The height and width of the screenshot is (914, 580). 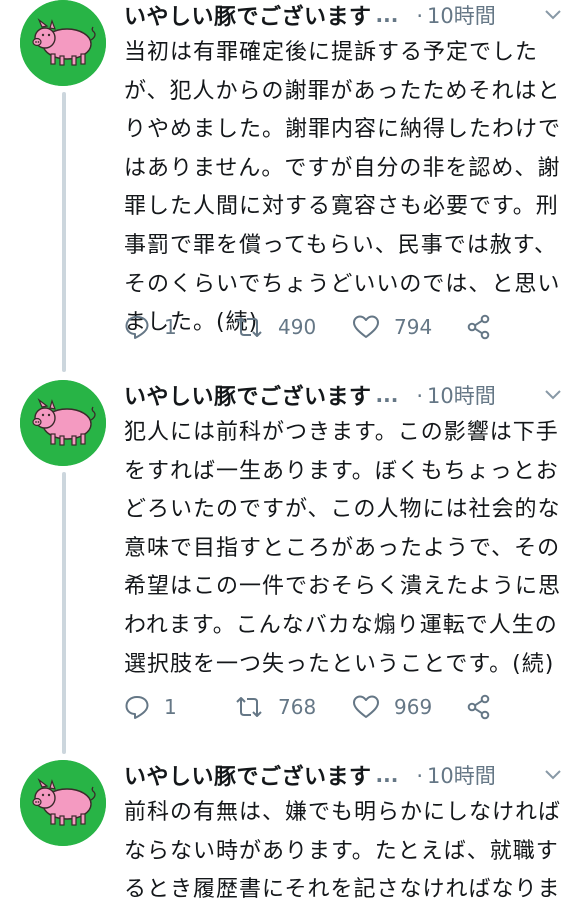 I want to click on like-count: 969, so click(x=413, y=707).